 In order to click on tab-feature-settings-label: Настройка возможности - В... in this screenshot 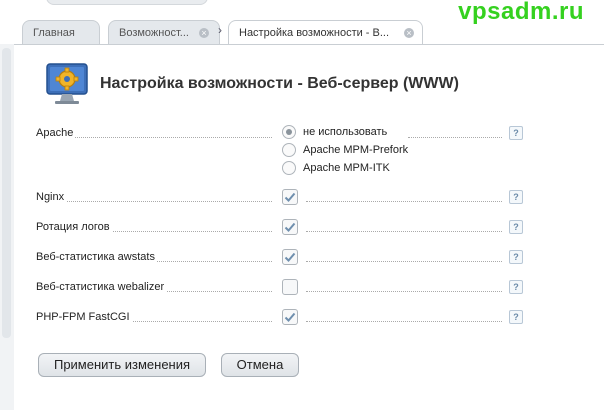, I will do `click(314, 33)`.